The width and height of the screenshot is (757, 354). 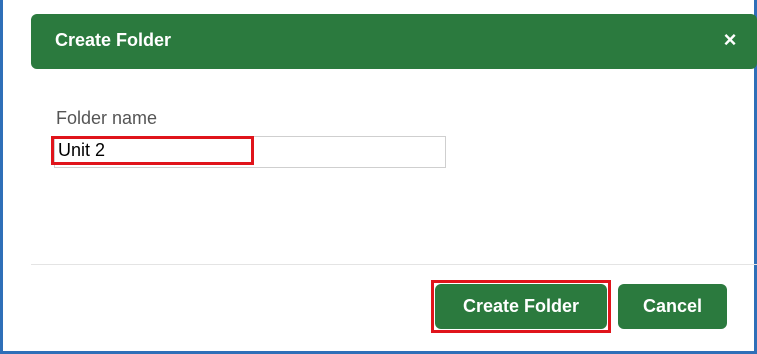 What do you see at coordinates (394, 41) in the screenshot?
I see `dialog-header: Create Folder ×` at bounding box center [394, 41].